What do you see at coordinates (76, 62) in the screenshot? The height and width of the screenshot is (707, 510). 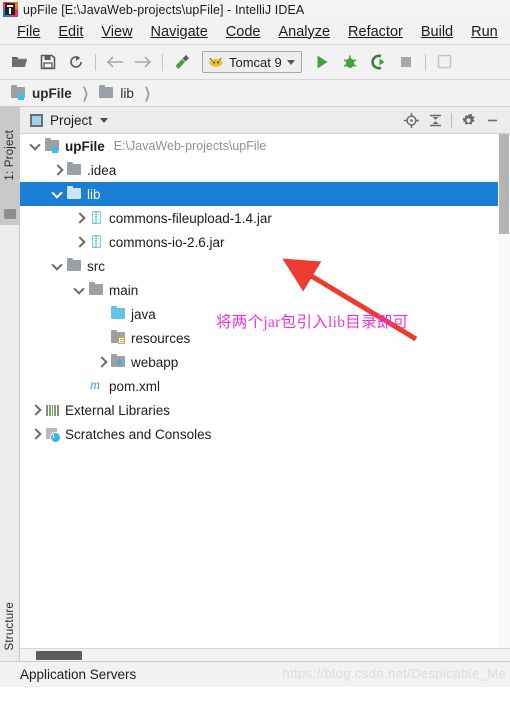 I see `sync-icon` at bounding box center [76, 62].